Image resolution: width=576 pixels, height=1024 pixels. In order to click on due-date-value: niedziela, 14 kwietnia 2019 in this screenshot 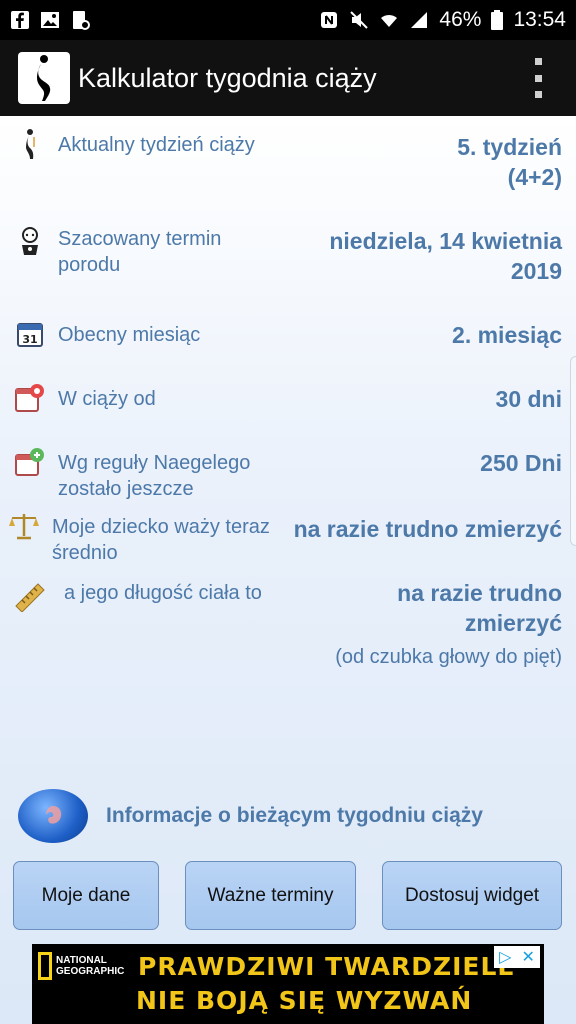, I will do `click(445, 256)`.